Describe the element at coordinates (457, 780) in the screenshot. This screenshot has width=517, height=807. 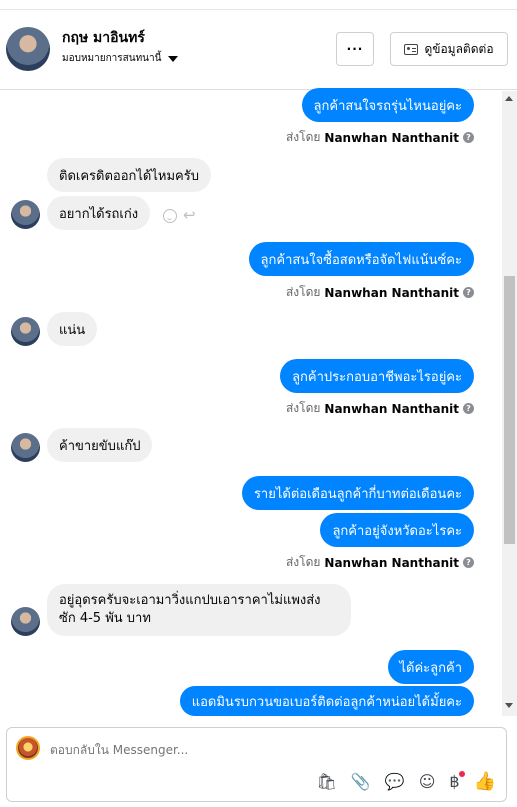
I see `payment-baht-icon: ฿` at that location.